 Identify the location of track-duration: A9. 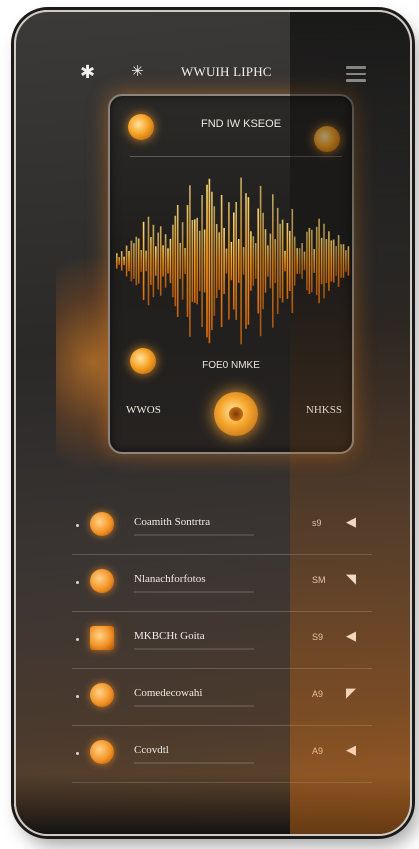
(318, 694).